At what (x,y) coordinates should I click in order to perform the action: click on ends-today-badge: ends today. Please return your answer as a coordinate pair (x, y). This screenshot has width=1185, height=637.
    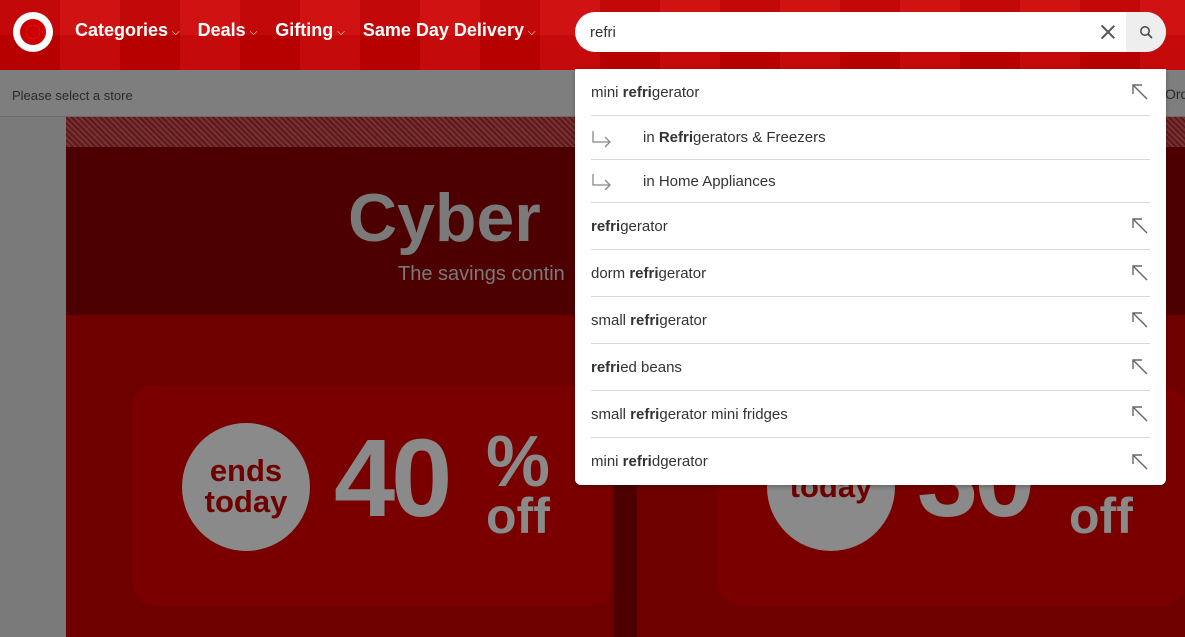
    Looking at the image, I should click on (246, 487).